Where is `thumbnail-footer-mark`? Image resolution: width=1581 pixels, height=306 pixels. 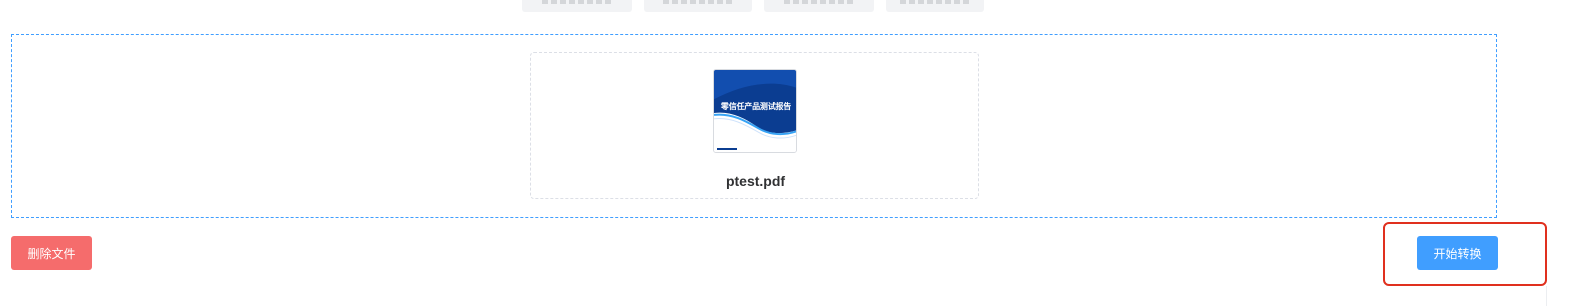
thumbnail-footer-mark is located at coordinates (727, 149).